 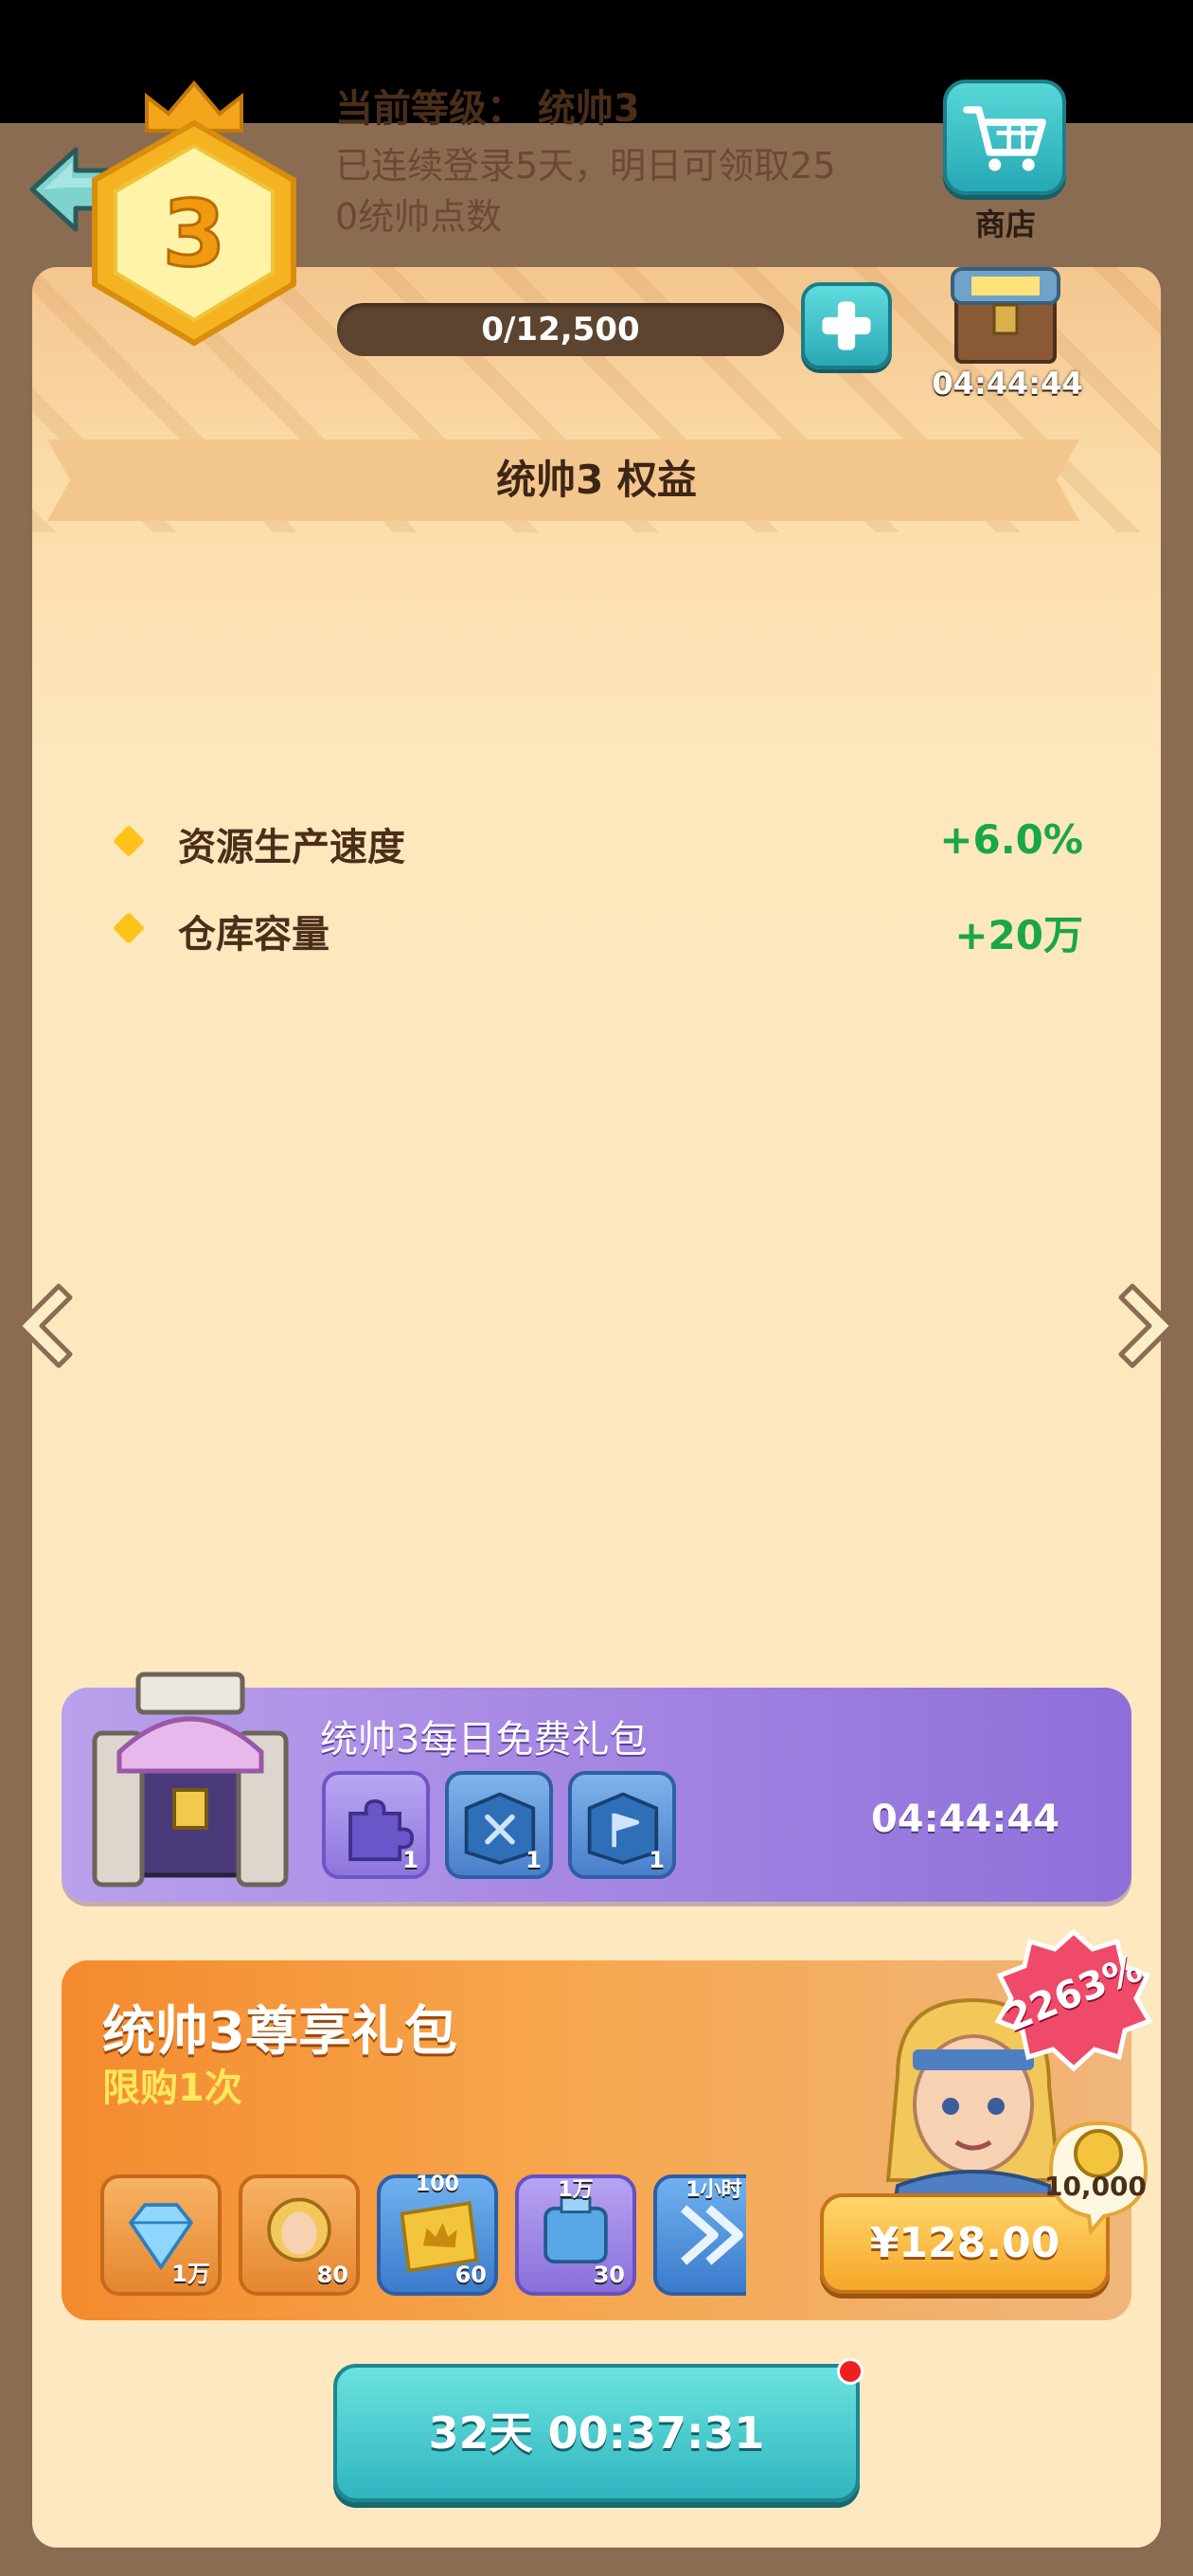 What do you see at coordinates (581, 841) in the screenshot?
I see `benefit-row: 资源生产速度 +6.0%` at bounding box center [581, 841].